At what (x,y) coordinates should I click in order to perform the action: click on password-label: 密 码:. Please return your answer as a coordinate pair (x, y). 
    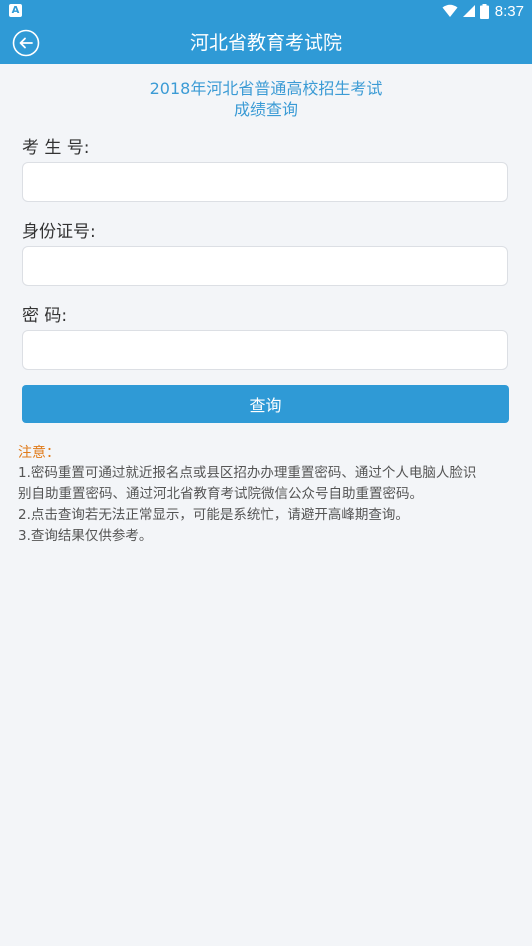
    Looking at the image, I should click on (45, 316).